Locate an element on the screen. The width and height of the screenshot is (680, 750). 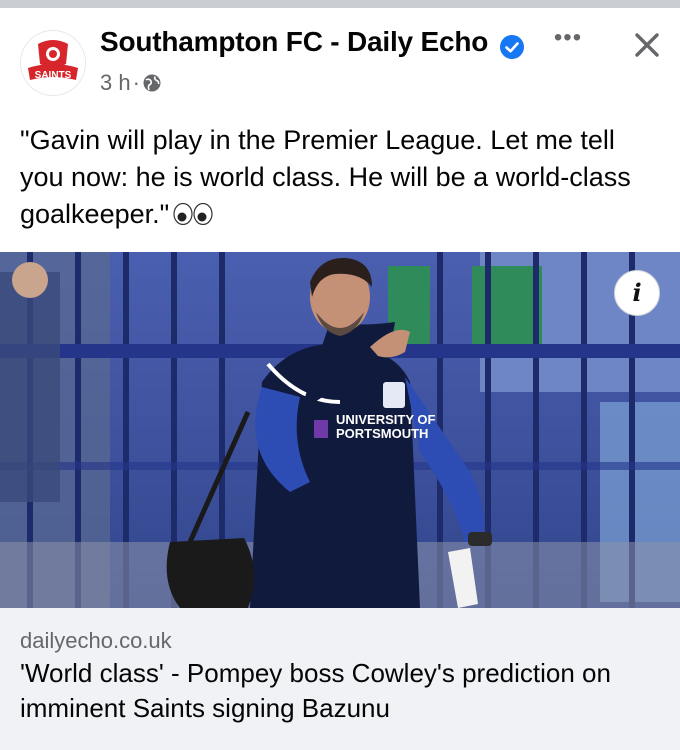
shirt-sponsor-line2: PORTSMOUTH is located at coordinates (382, 433).